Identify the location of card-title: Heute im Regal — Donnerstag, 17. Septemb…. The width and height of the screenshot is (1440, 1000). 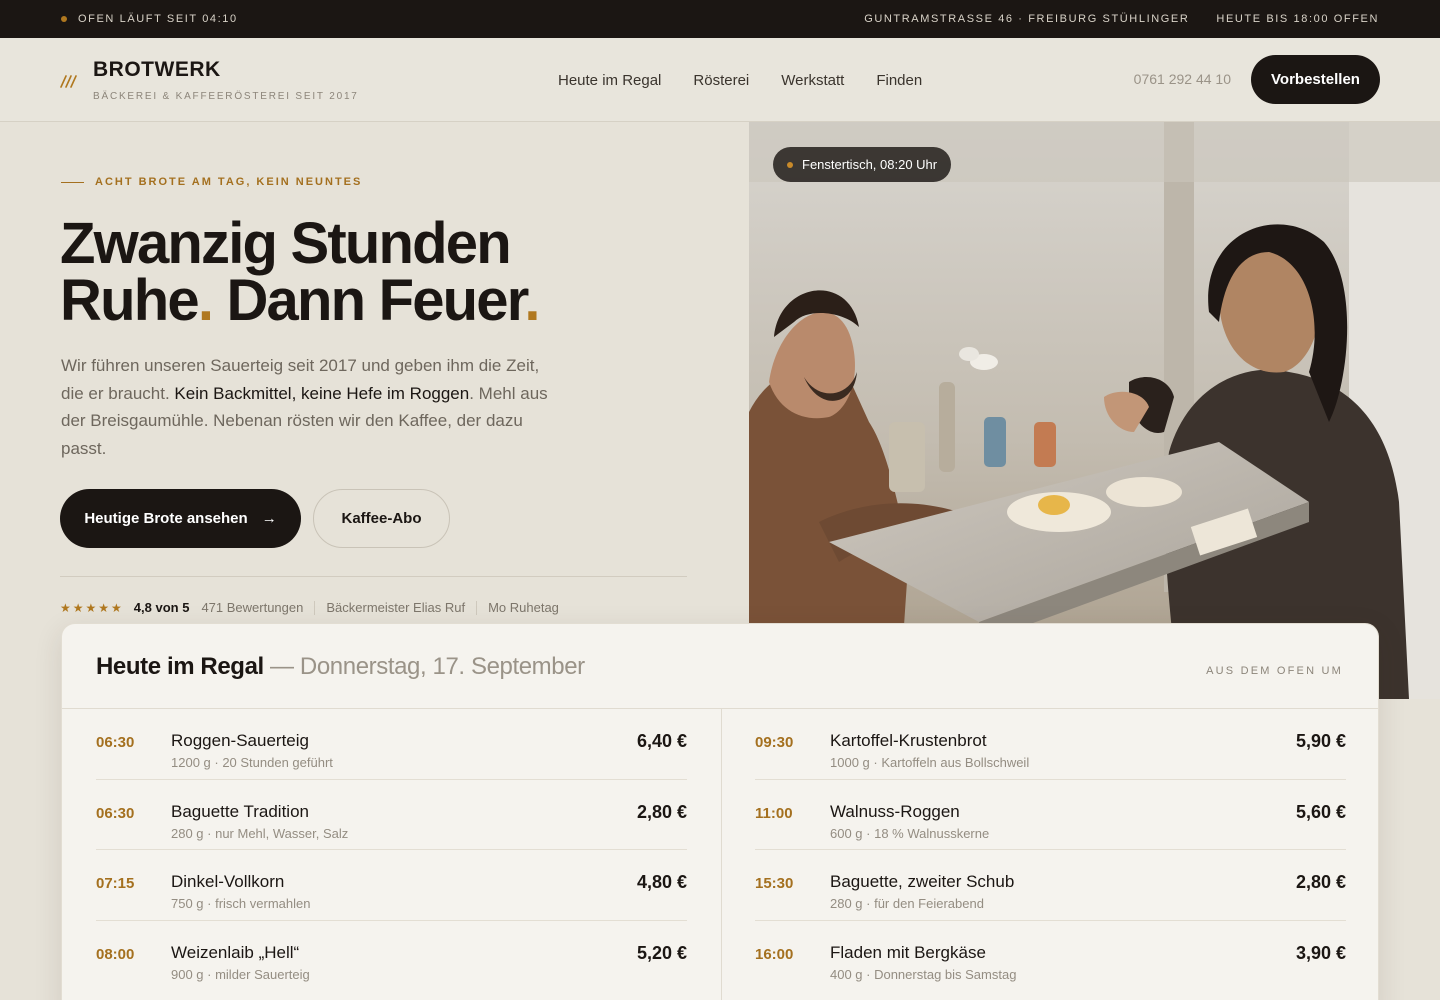
(340, 667).